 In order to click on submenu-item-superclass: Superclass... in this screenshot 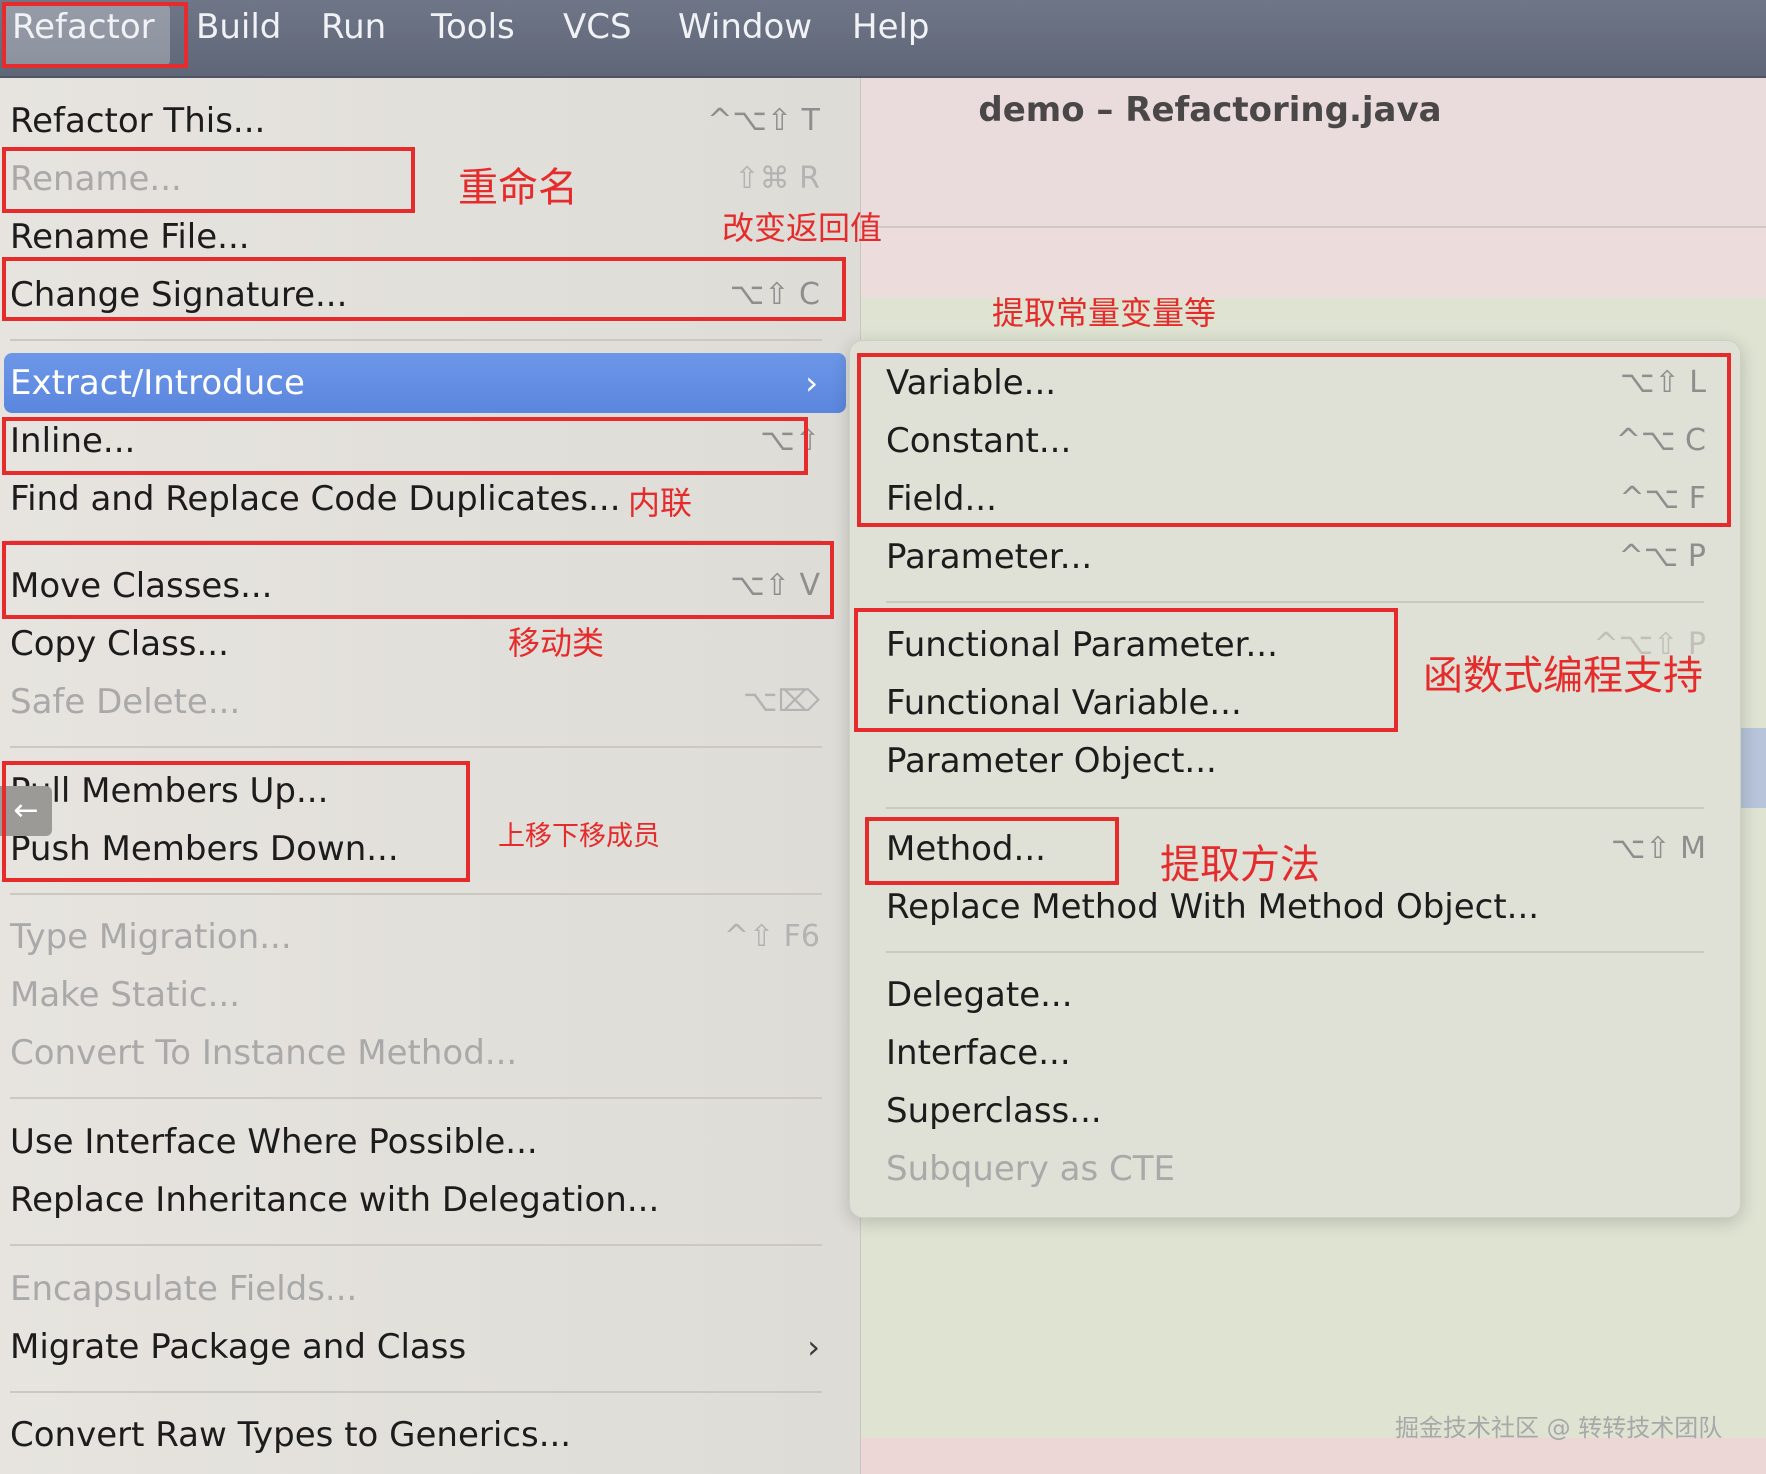, I will do `click(1295, 1111)`.